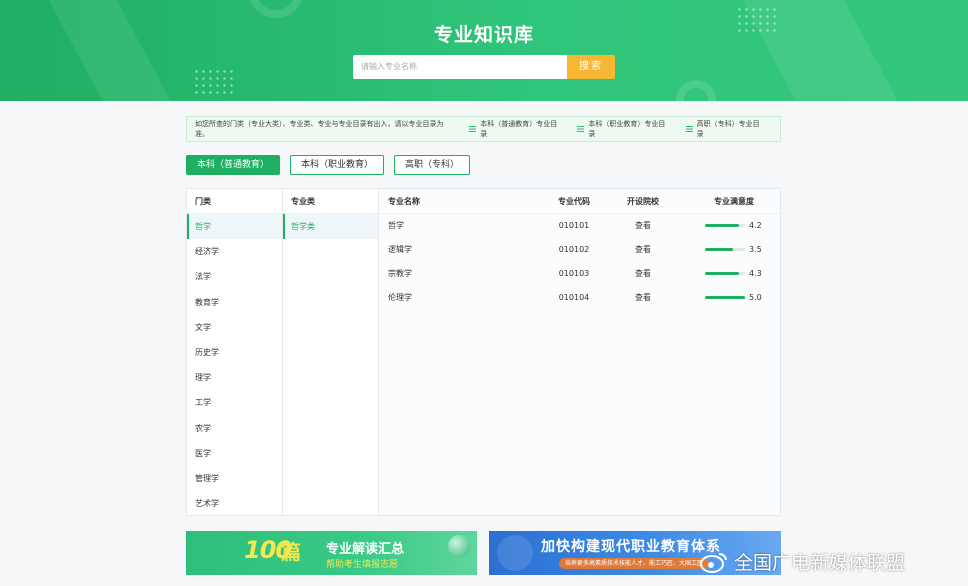 This screenshot has width=968, height=586. What do you see at coordinates (362, 565) in the screenshot?
I see `promo-subtitle: 帮助考生填报志愿` at bounding box center [362, 565].